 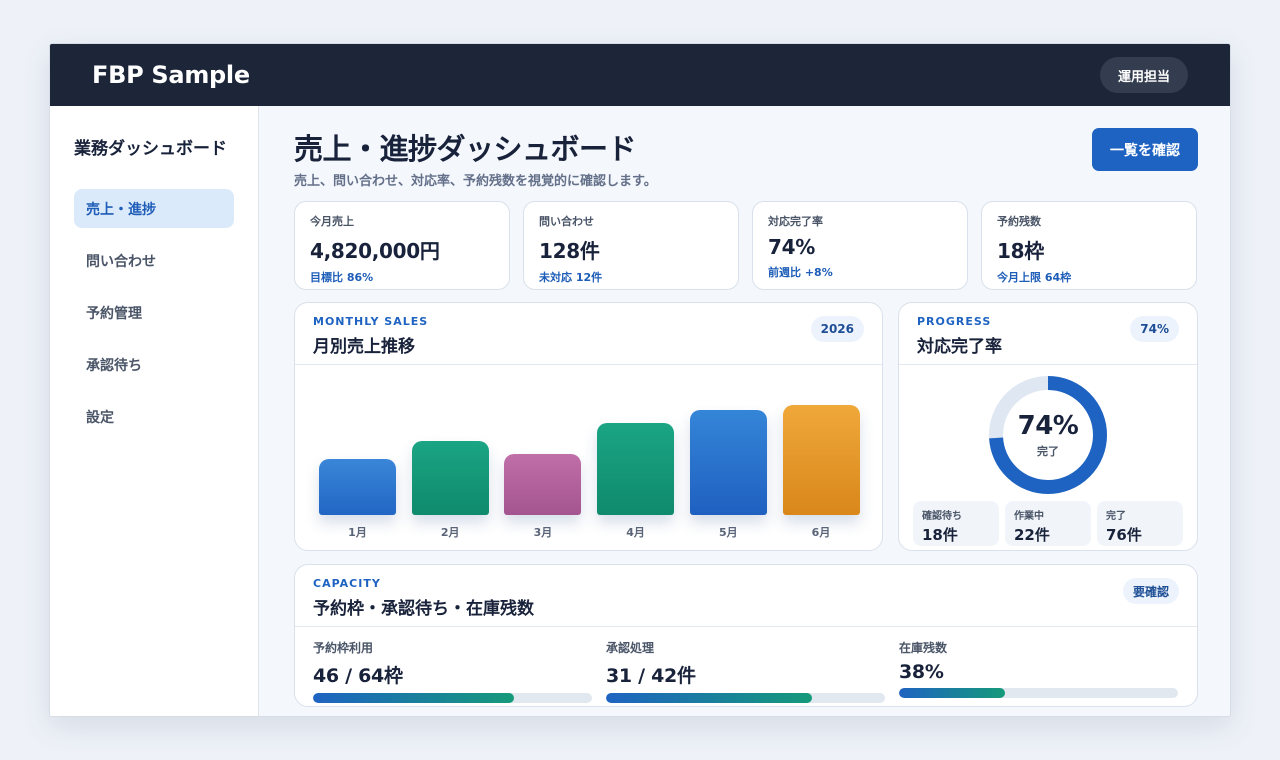 I want to click on stat-value: 18件, so click(x=940, y=535).